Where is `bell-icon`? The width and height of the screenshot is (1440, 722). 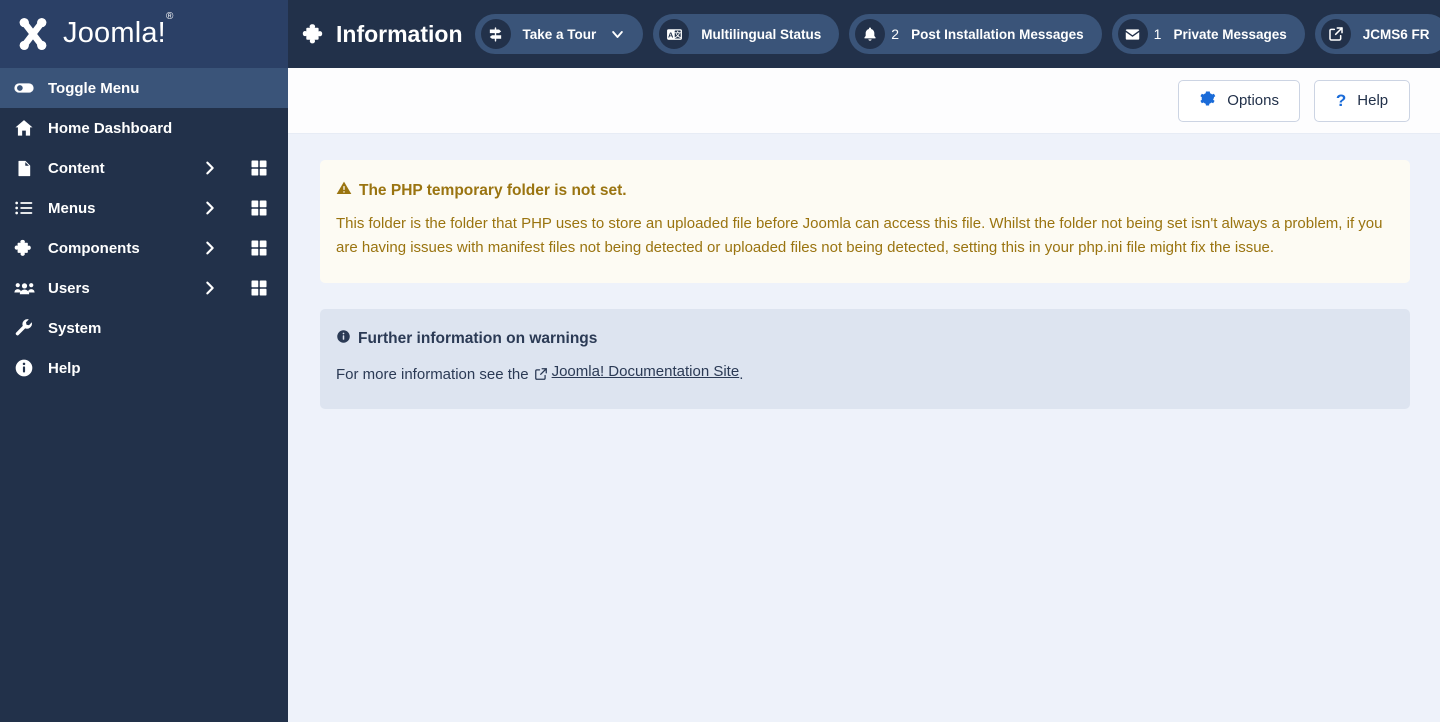 bell-icon is located at coordinates (870, 34).